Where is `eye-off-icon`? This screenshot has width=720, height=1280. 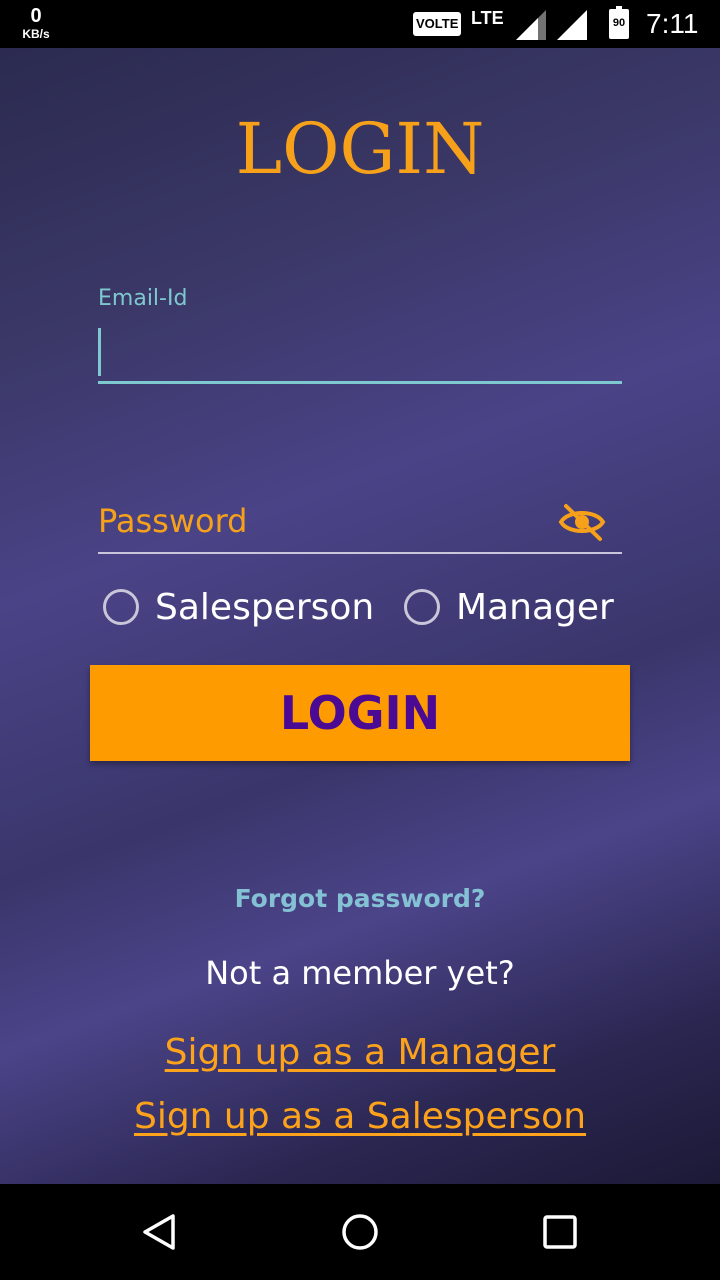 eye-off-icon is located at coordinates (582, 522).